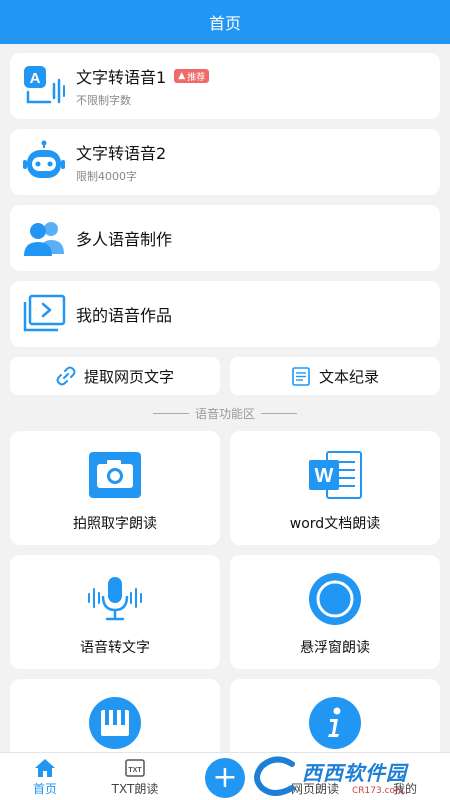  What do you see at coordinates (335, 599) in the screenshot?
I see `floating-circle-icon` at bounding box center [335, 599].